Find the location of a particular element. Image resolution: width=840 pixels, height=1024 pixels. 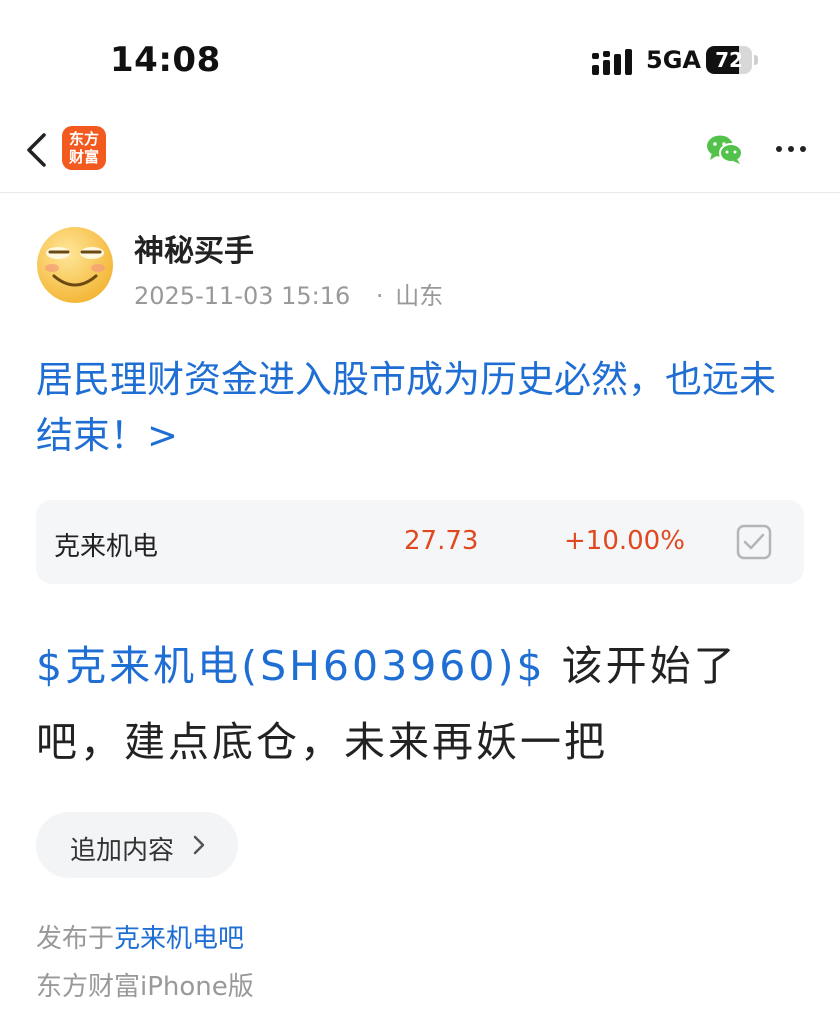

post-meta: 2025-11-03 15:16 · 山东 is located at coordinates (288, 293).